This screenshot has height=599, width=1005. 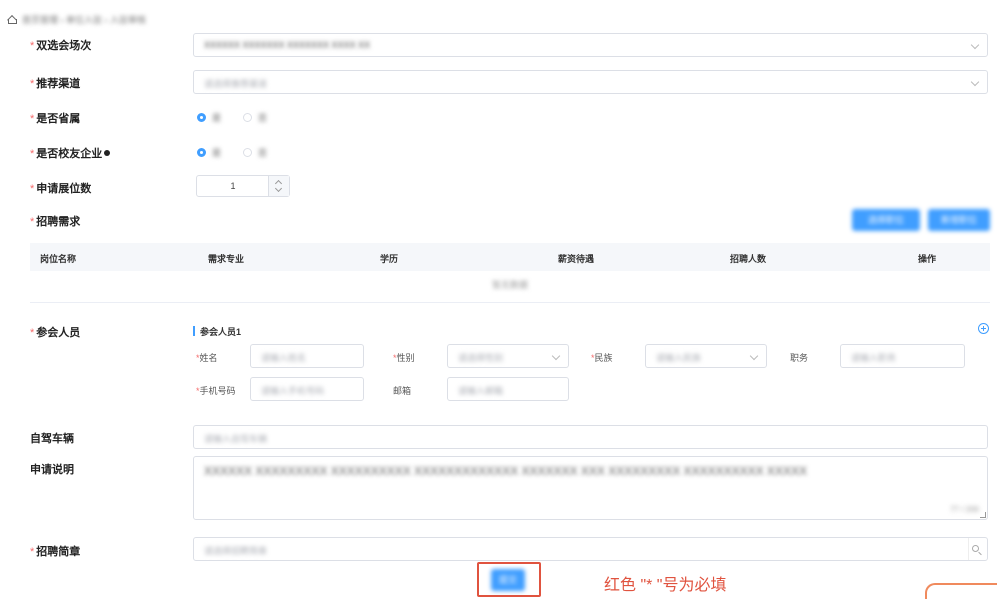 I want to click on annotation-text: 红色 "* "号为必填, so click(x=665, y=585).